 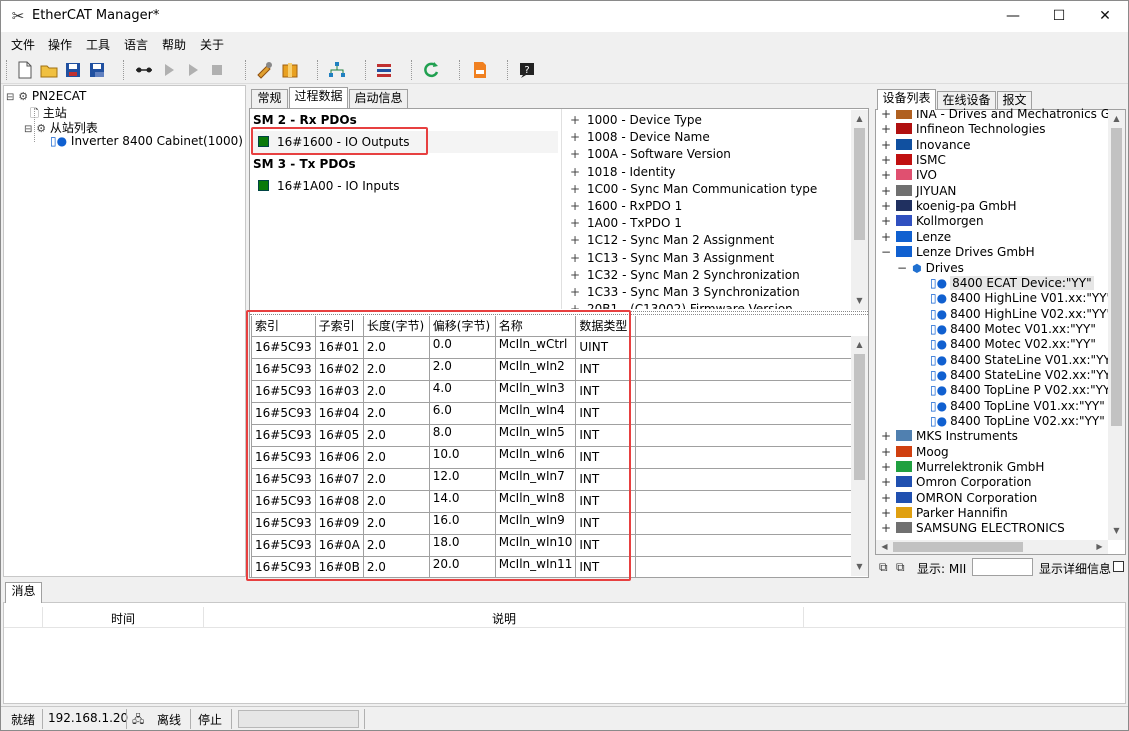 What do you see at coordinates (551, 566) in the screenshot?
I see `table-row: 16#5C93 16#0B 2.0 20.0 McIln_wIn11 INT` at bounding box center [551, 566].